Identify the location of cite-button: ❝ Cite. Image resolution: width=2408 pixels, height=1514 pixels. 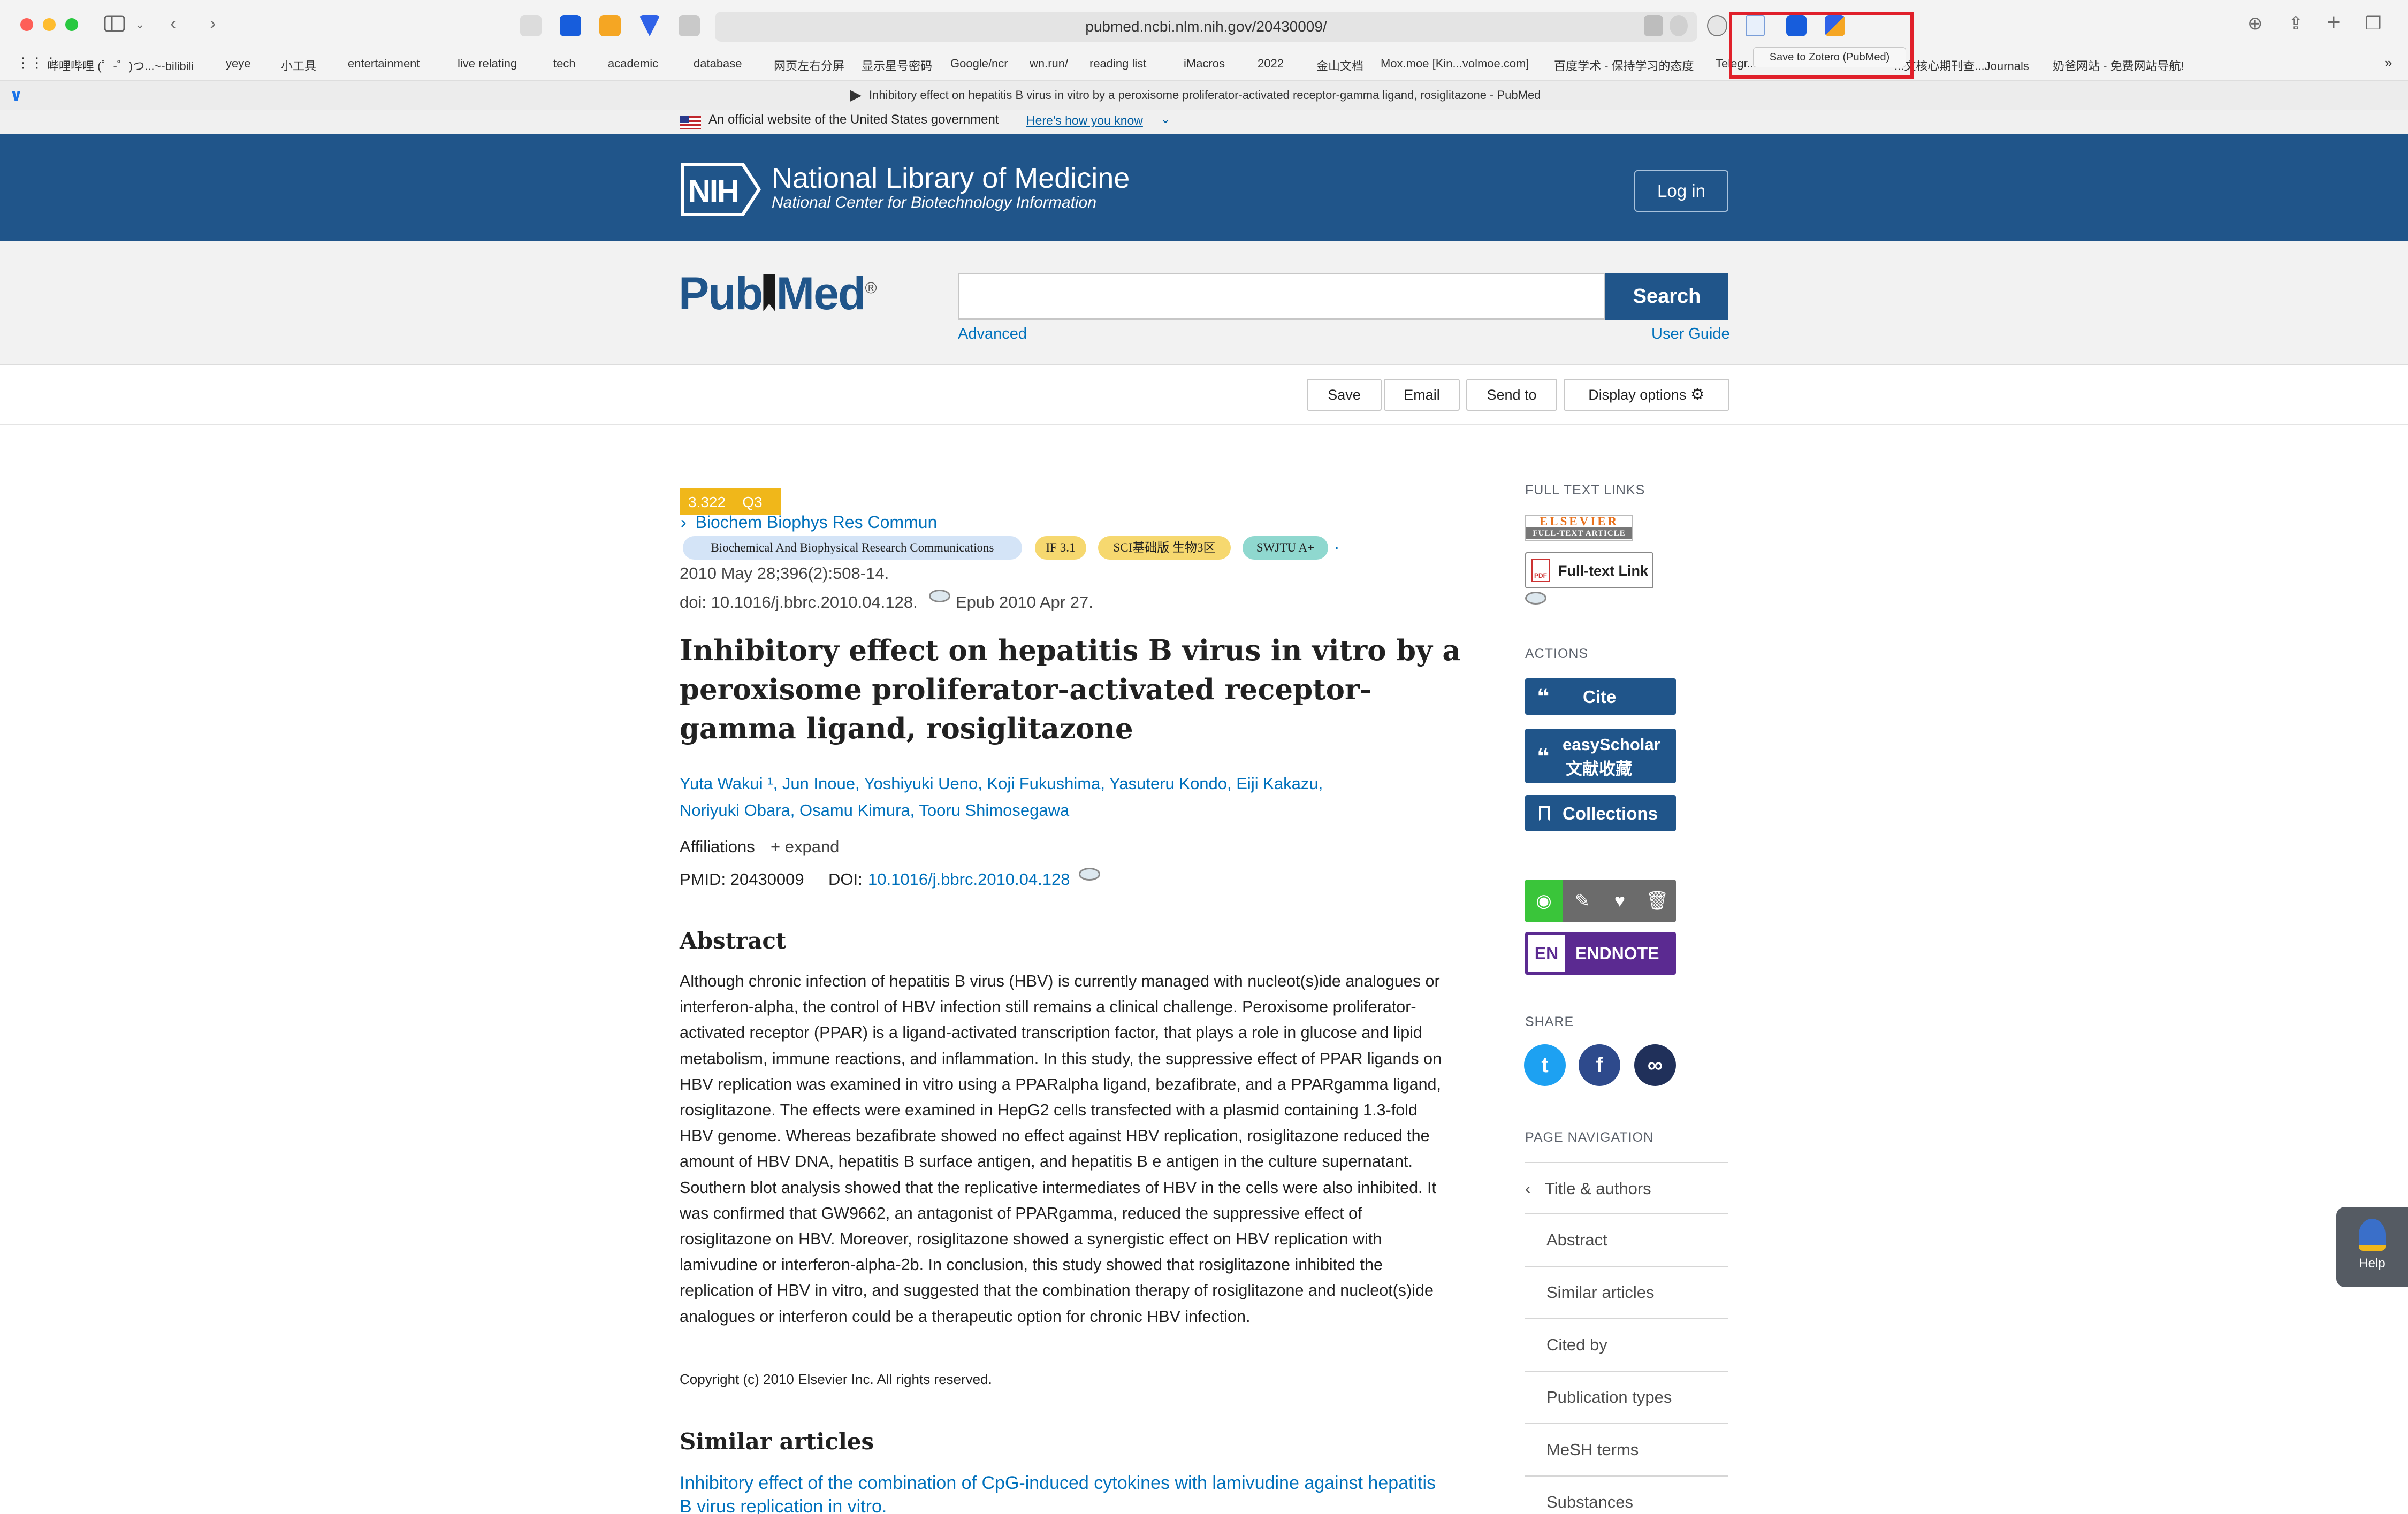
(1600, 697).